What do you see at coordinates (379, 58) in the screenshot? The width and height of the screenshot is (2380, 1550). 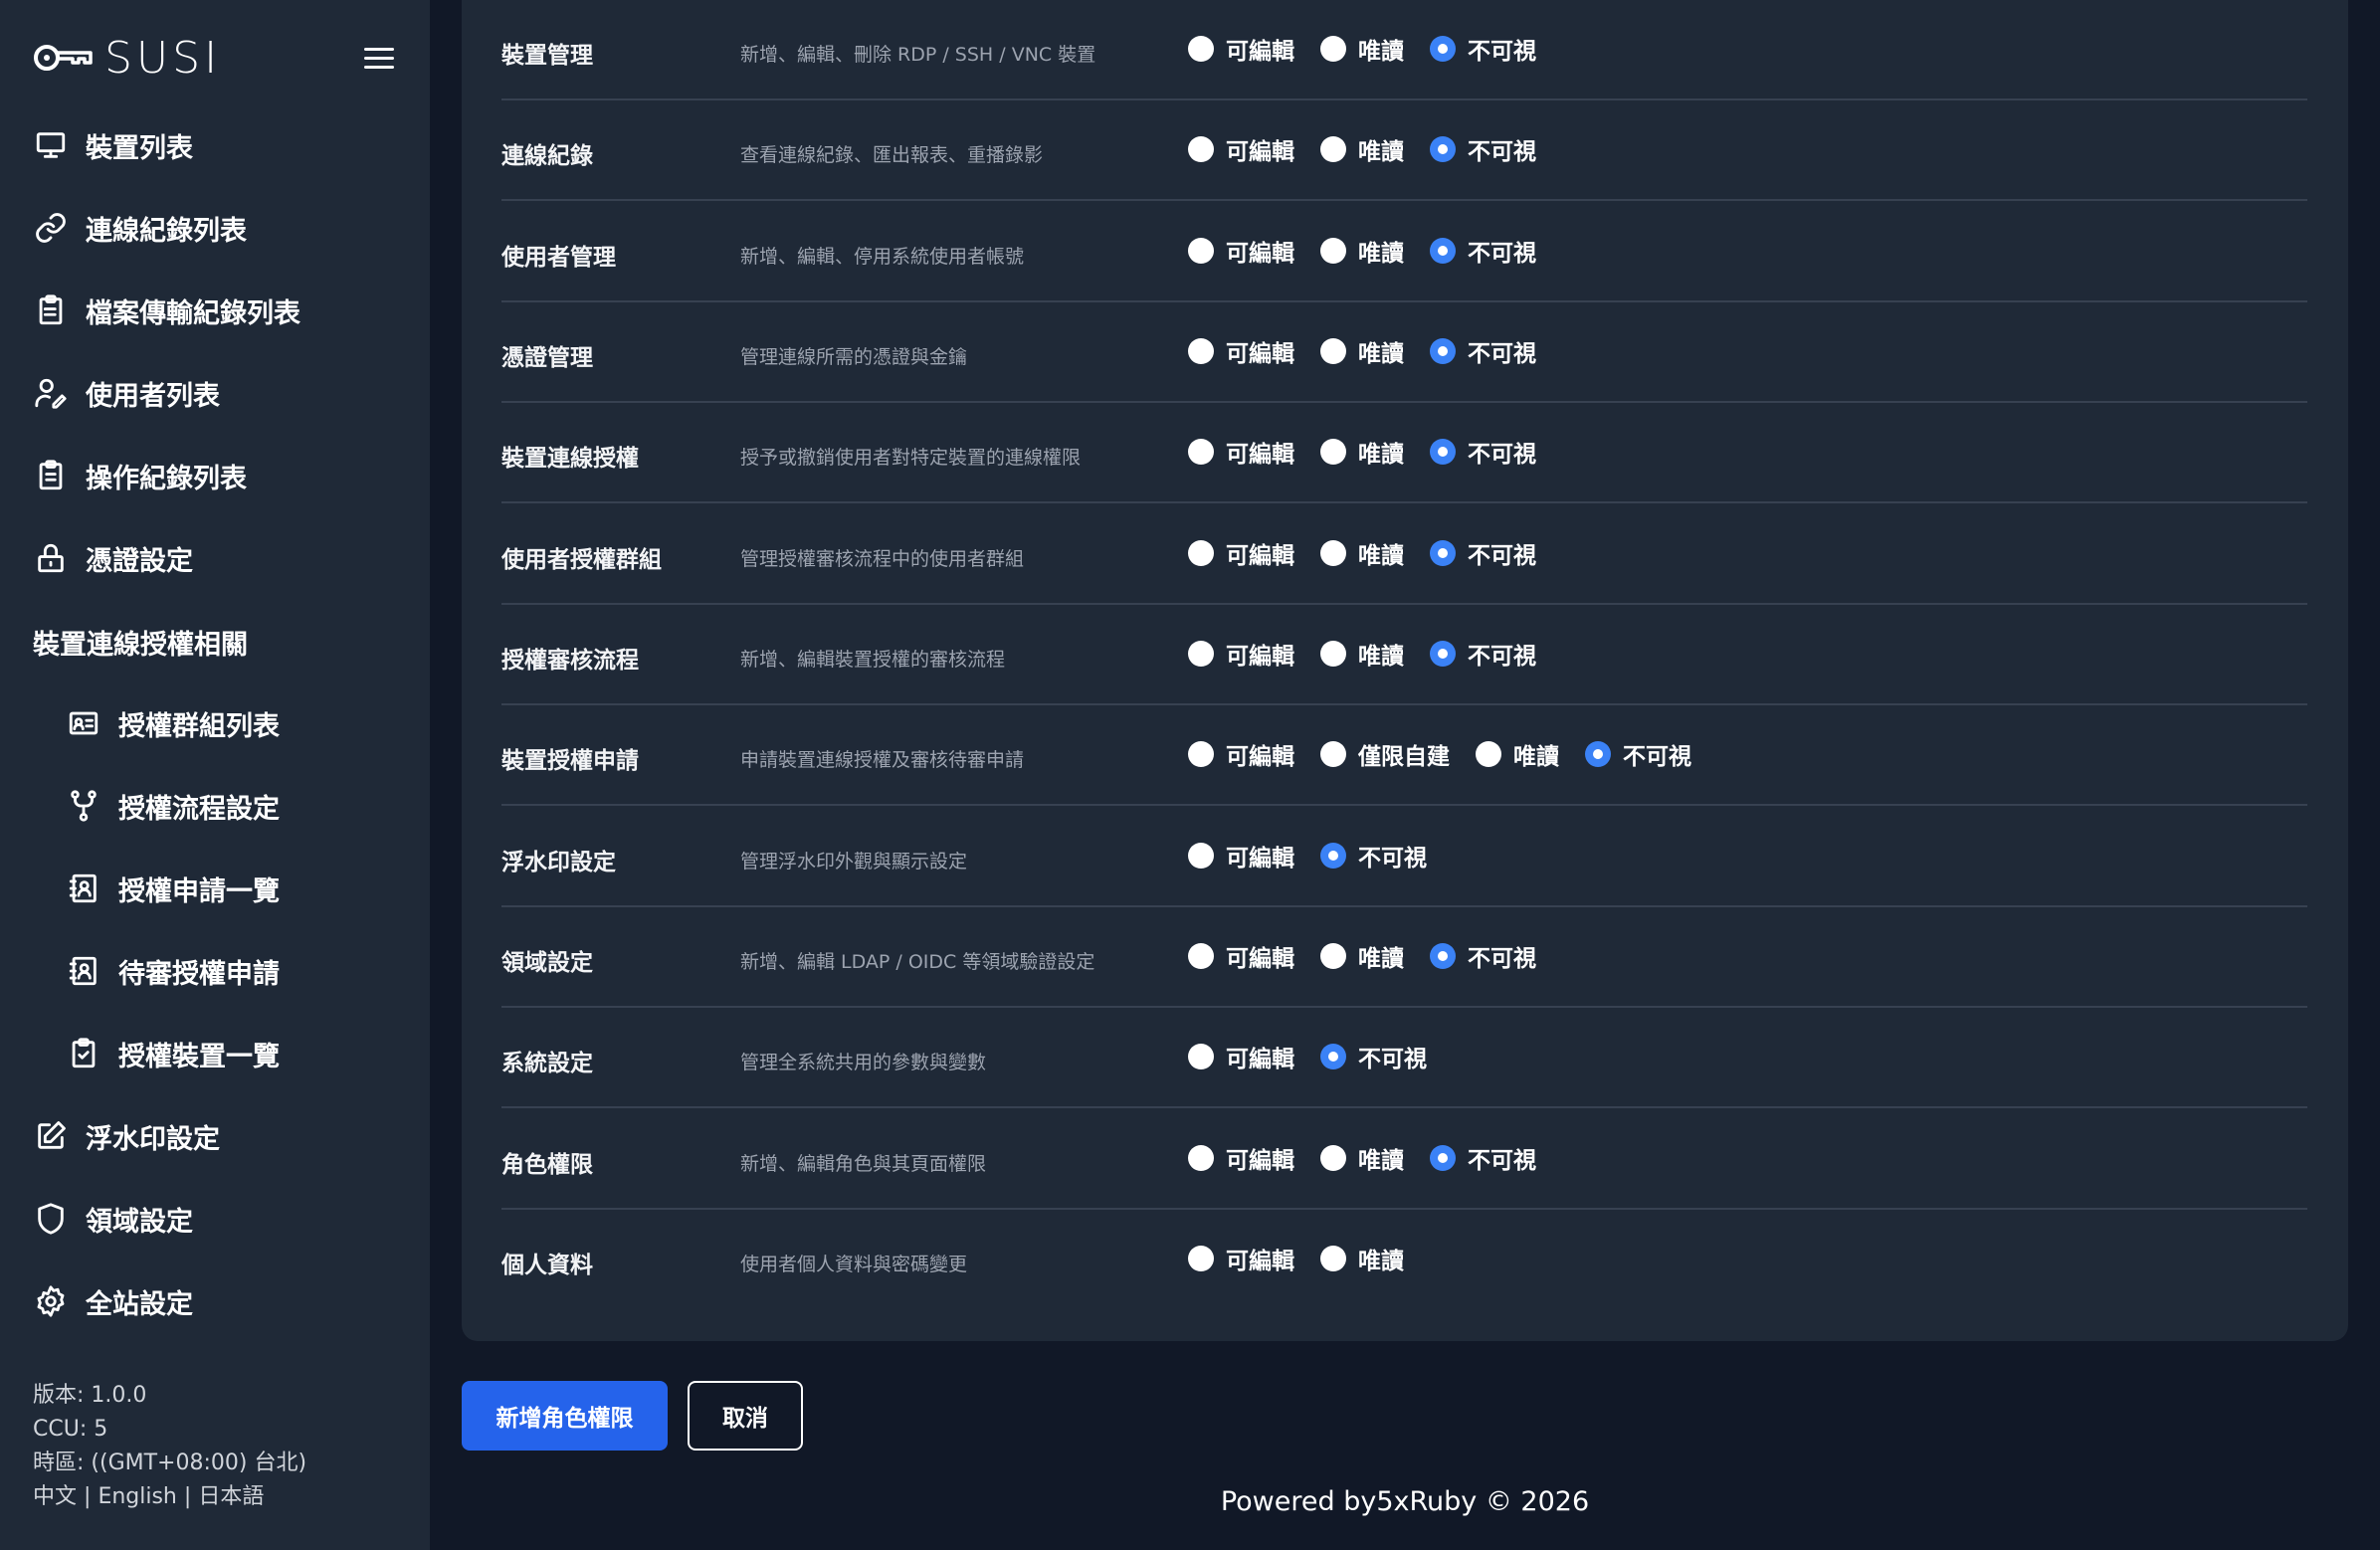 I see `menu-toggle-button` at bounding box center [379, 58].